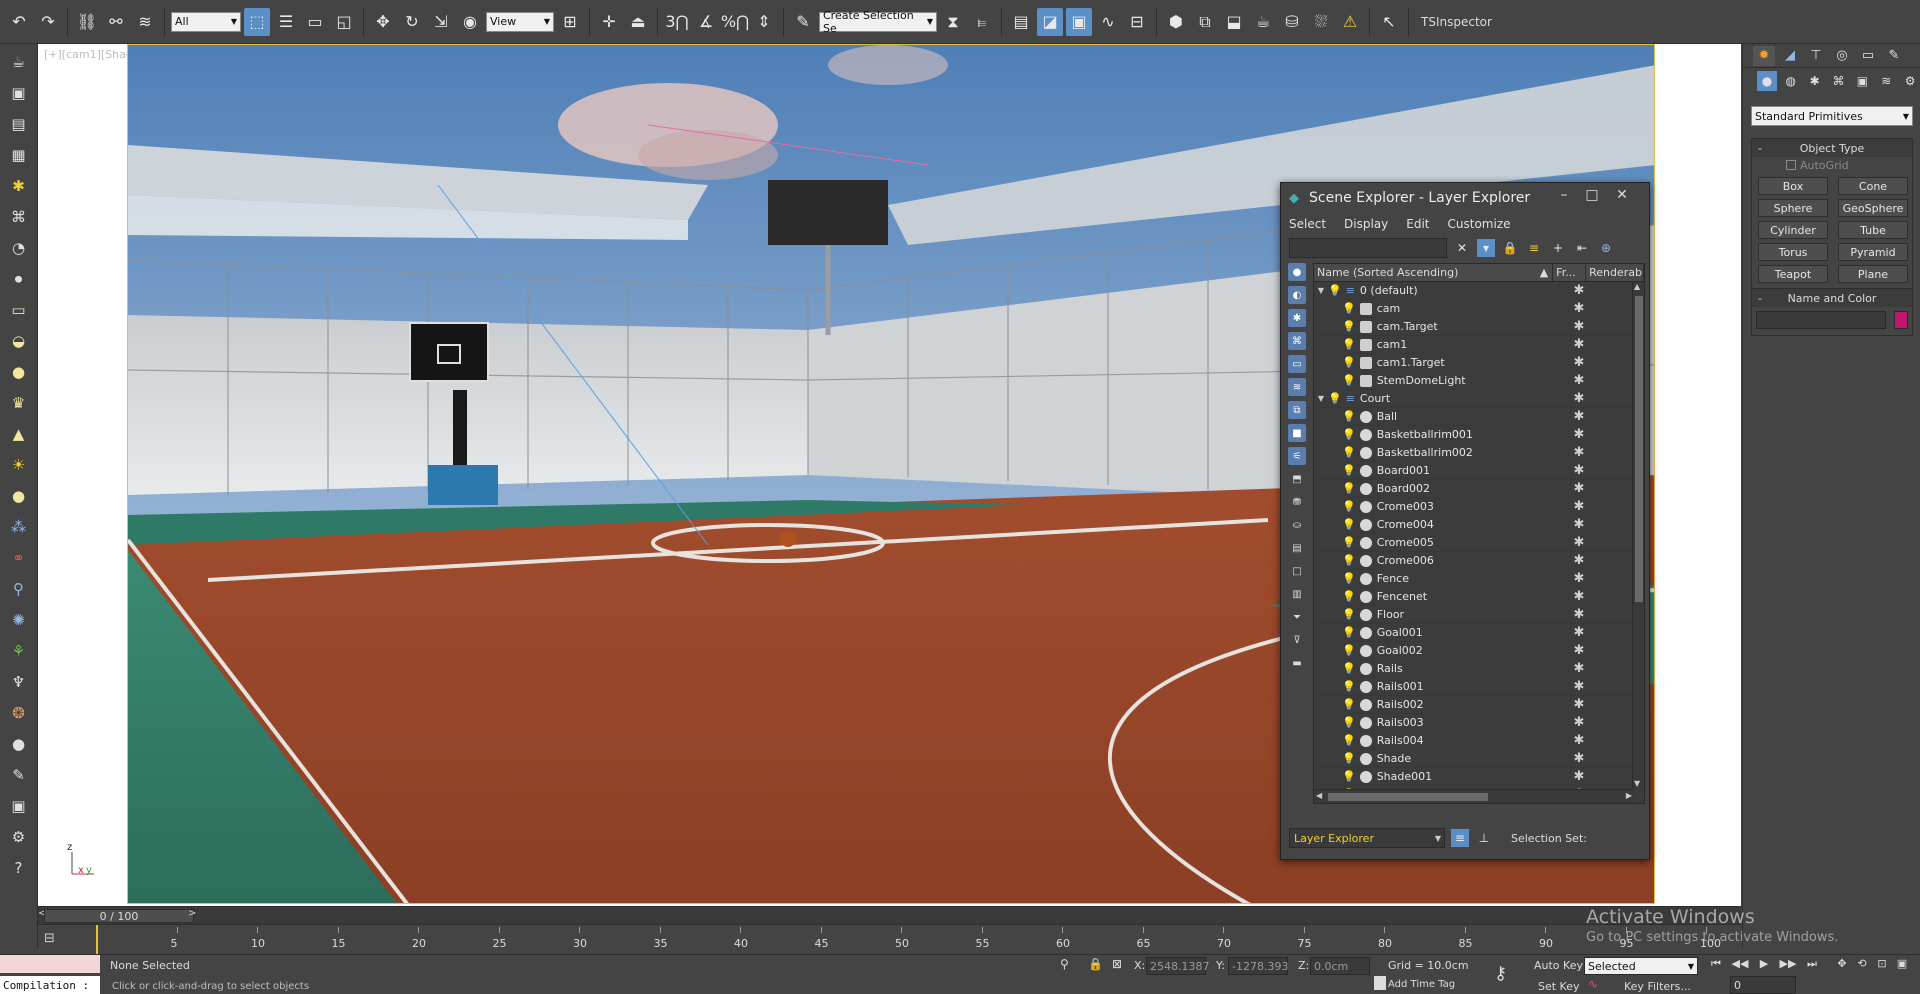 This screenshot has width=1920, height=994. What do you see at coordinates (1479, 381) in the screenshot?
I see `tree-row: 💡 StemDomeLight ✱` at bounding box center [1479, 381].